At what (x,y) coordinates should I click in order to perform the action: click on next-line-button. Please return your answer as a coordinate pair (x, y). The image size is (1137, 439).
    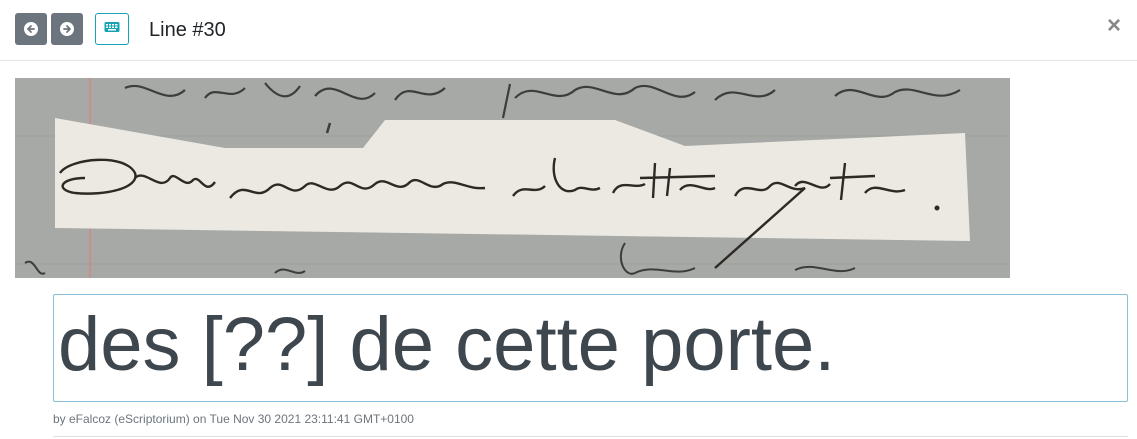
    Looking at the image, I should click on (67, 29).